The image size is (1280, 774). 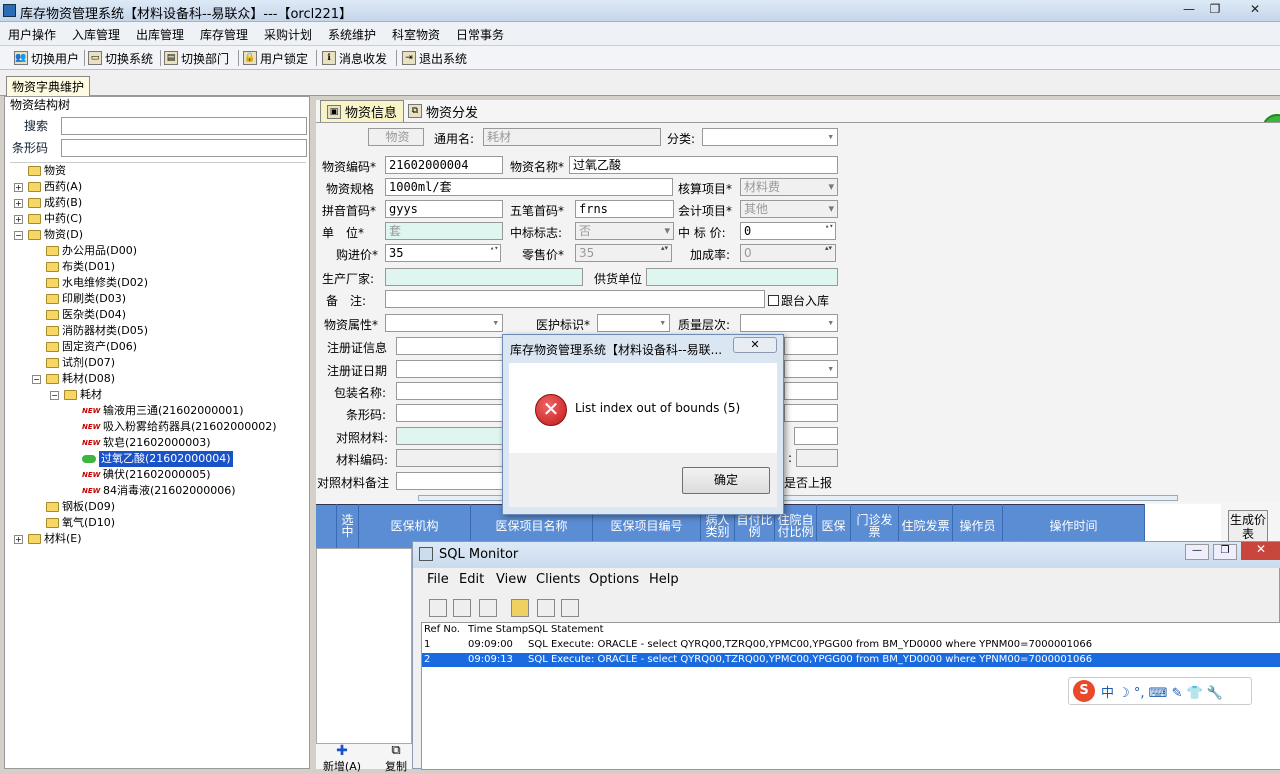 I want to click on tree-node: 过氧乙酸(21602000004), so click(x=150, y=459).